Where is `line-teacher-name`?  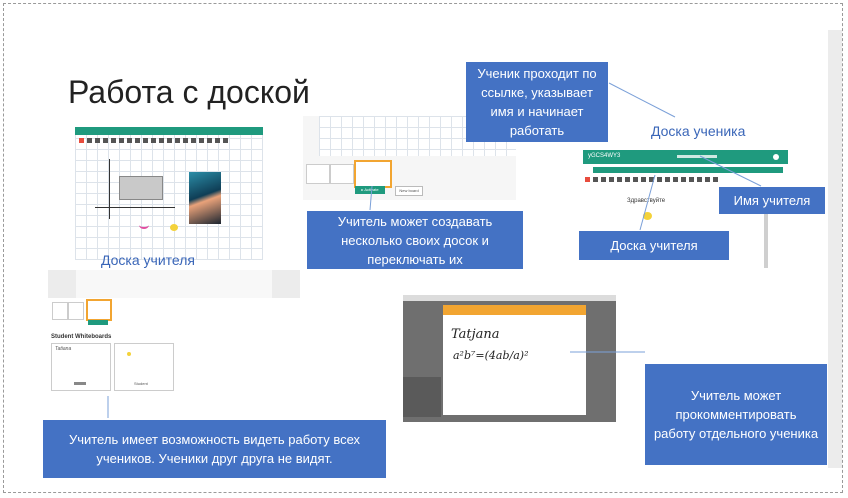
line-teacher-name is located at coordinates (730, 171).